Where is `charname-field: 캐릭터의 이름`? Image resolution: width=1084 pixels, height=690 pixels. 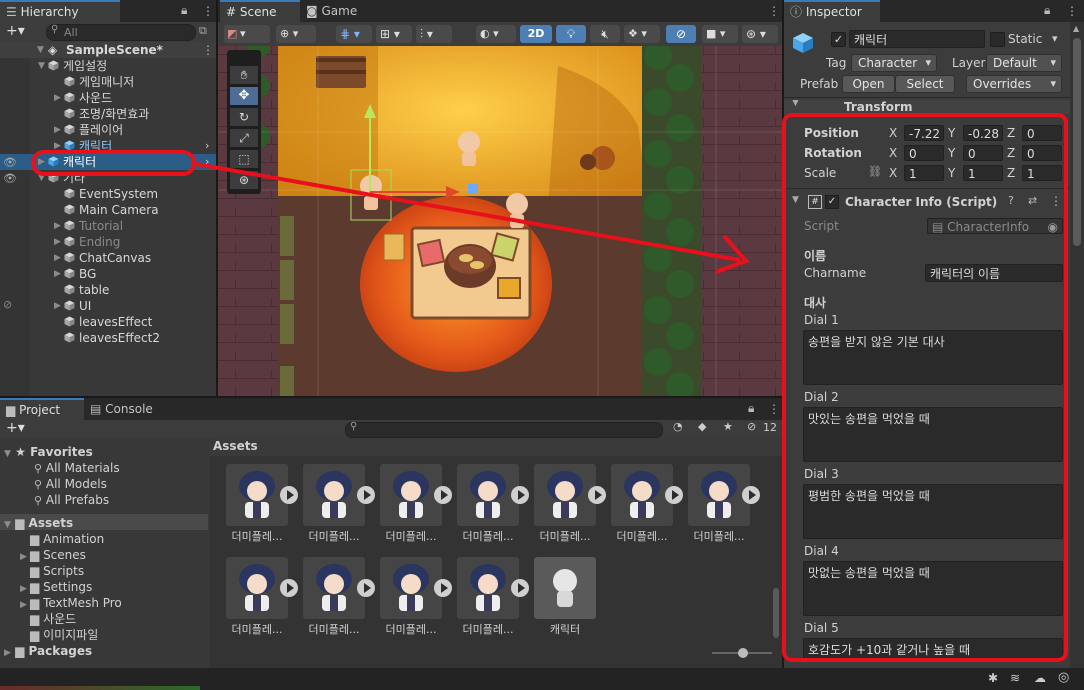 charname-field: 캐릭터의 이름 is located at coordinates (994, 273).